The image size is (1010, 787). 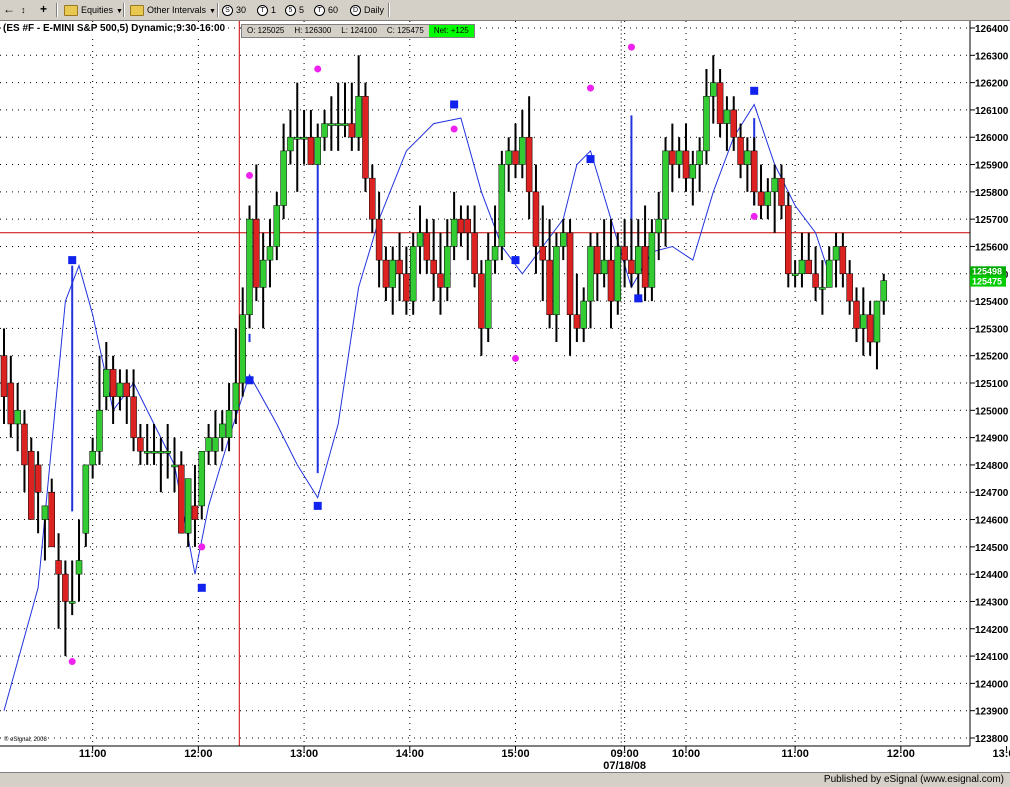 I want to click on add-icon: +, so click(x=43, y=10).